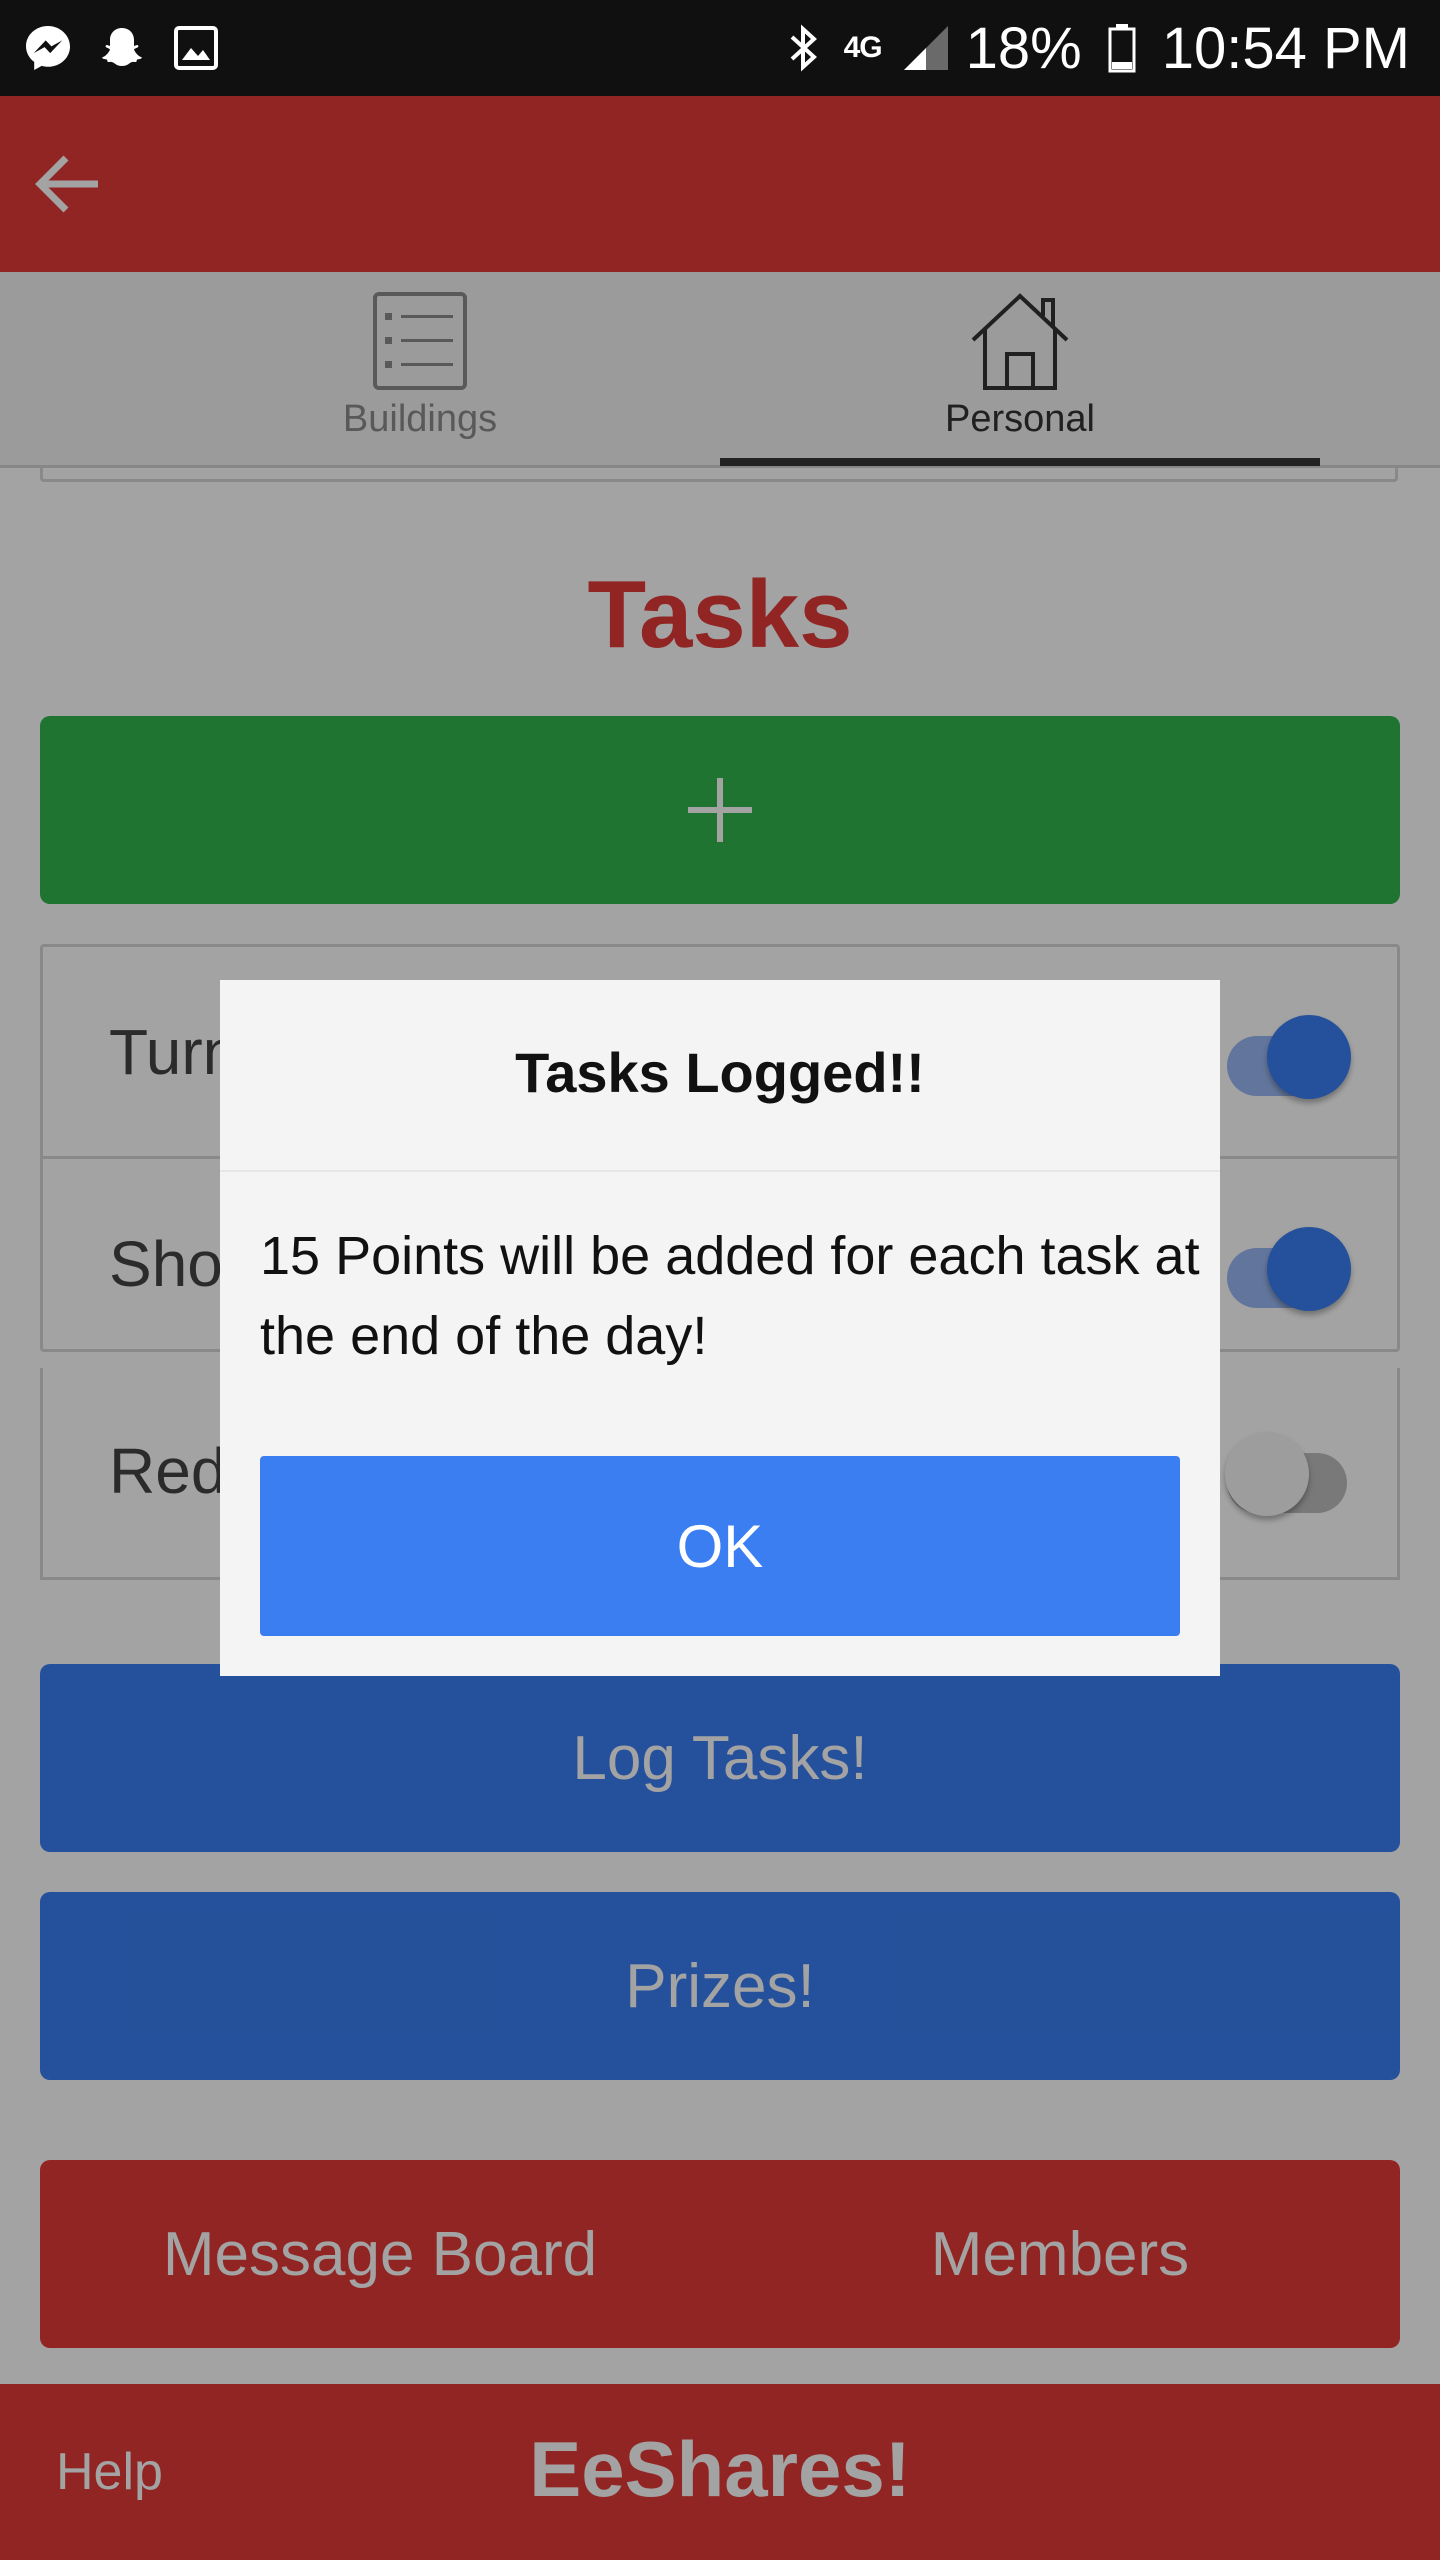 Image resolution: width=1440 pixels, height=2560 pixels. Describe the element at coordinates (48, 48) in the screenshot. I see `messenger-icon` at that location.